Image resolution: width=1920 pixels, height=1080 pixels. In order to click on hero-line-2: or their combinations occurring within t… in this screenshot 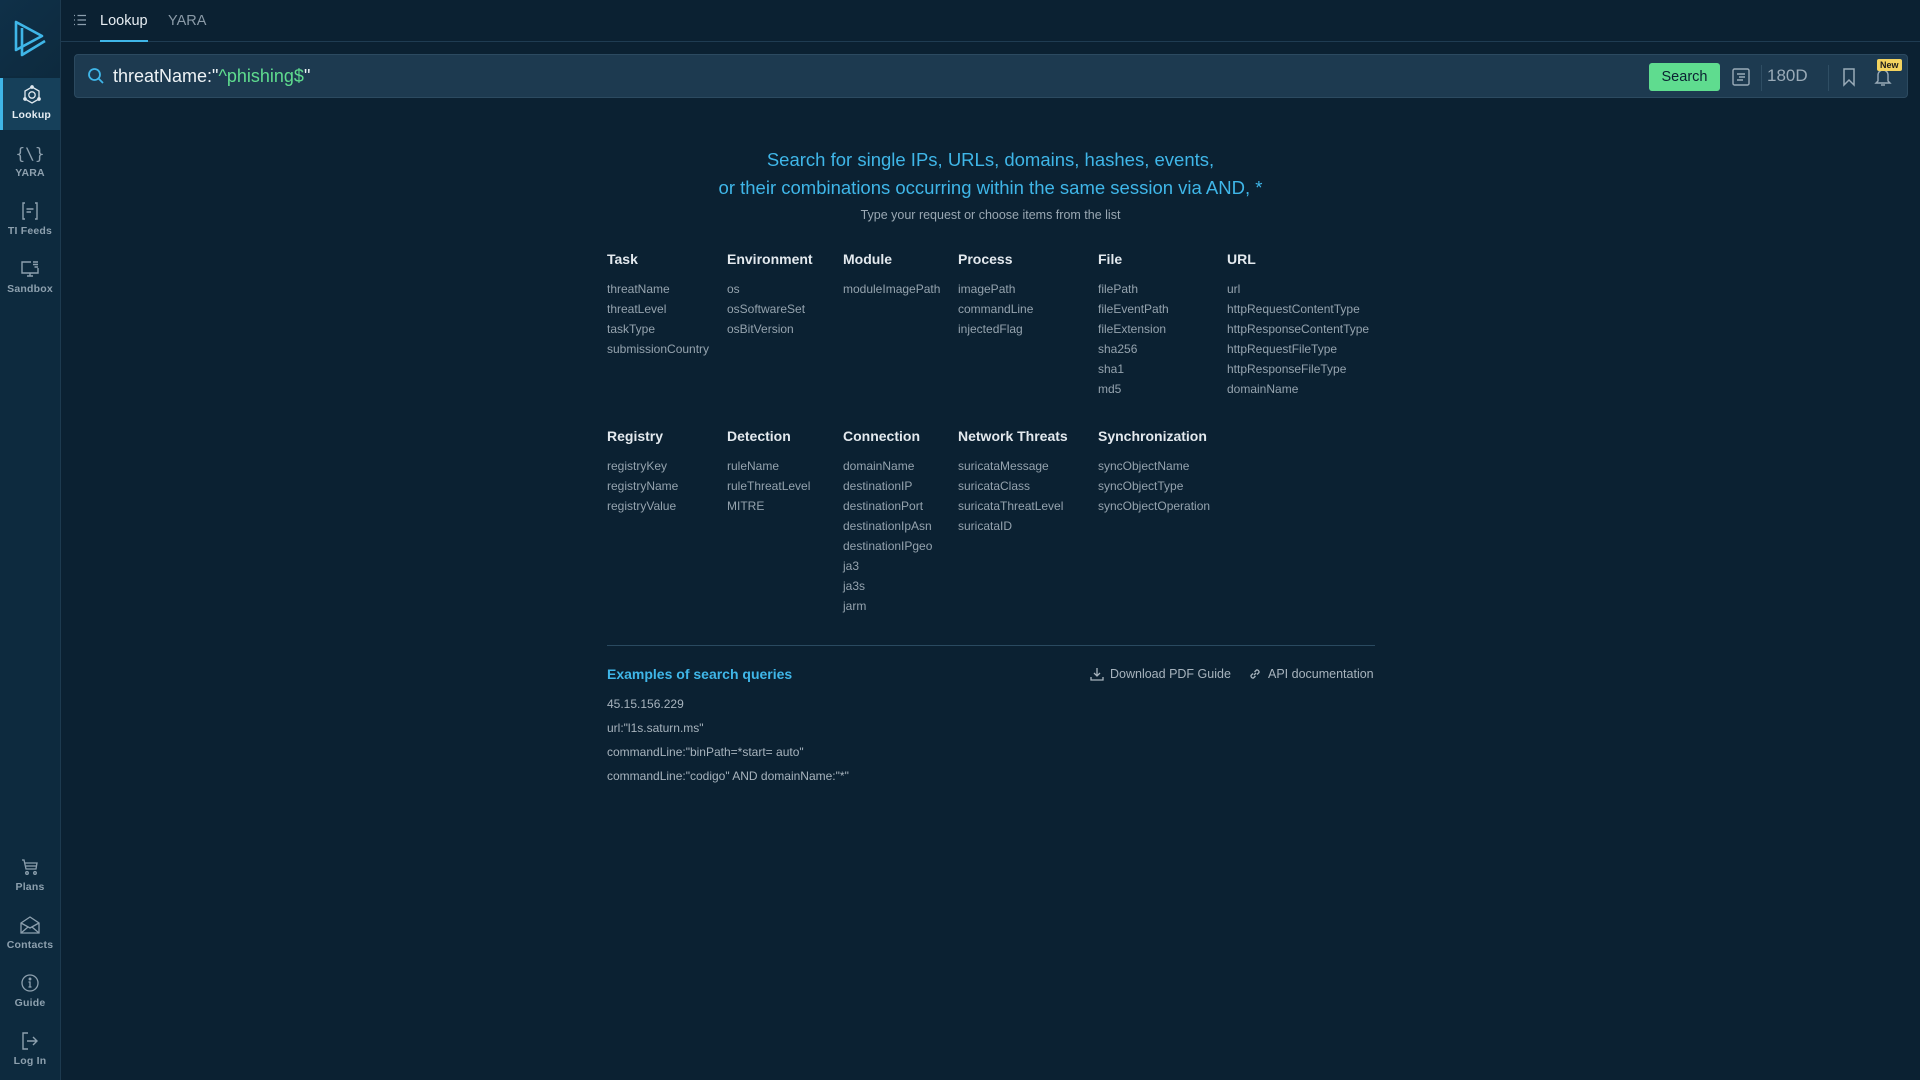, I will do `click(990, 187)`.